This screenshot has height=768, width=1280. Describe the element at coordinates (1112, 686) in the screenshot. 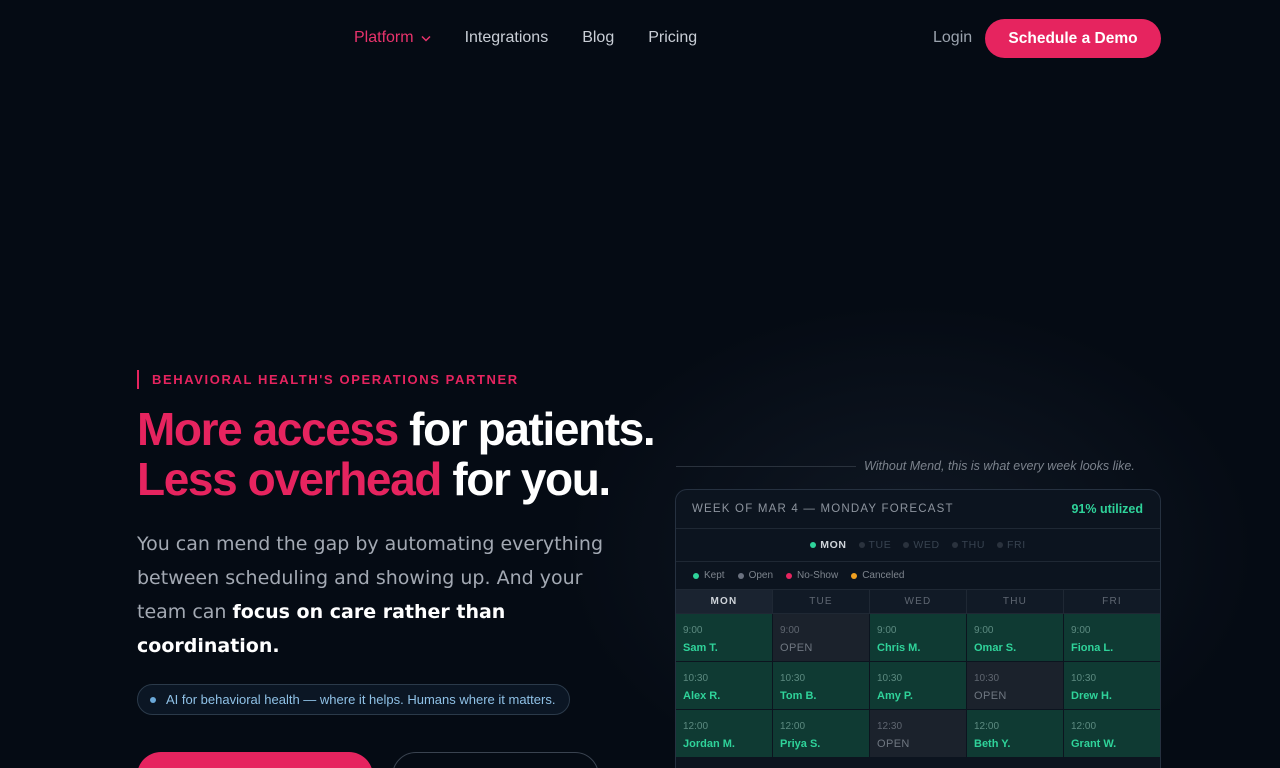

I see `schedule-slot: 10:30 Drew H.` at that location.